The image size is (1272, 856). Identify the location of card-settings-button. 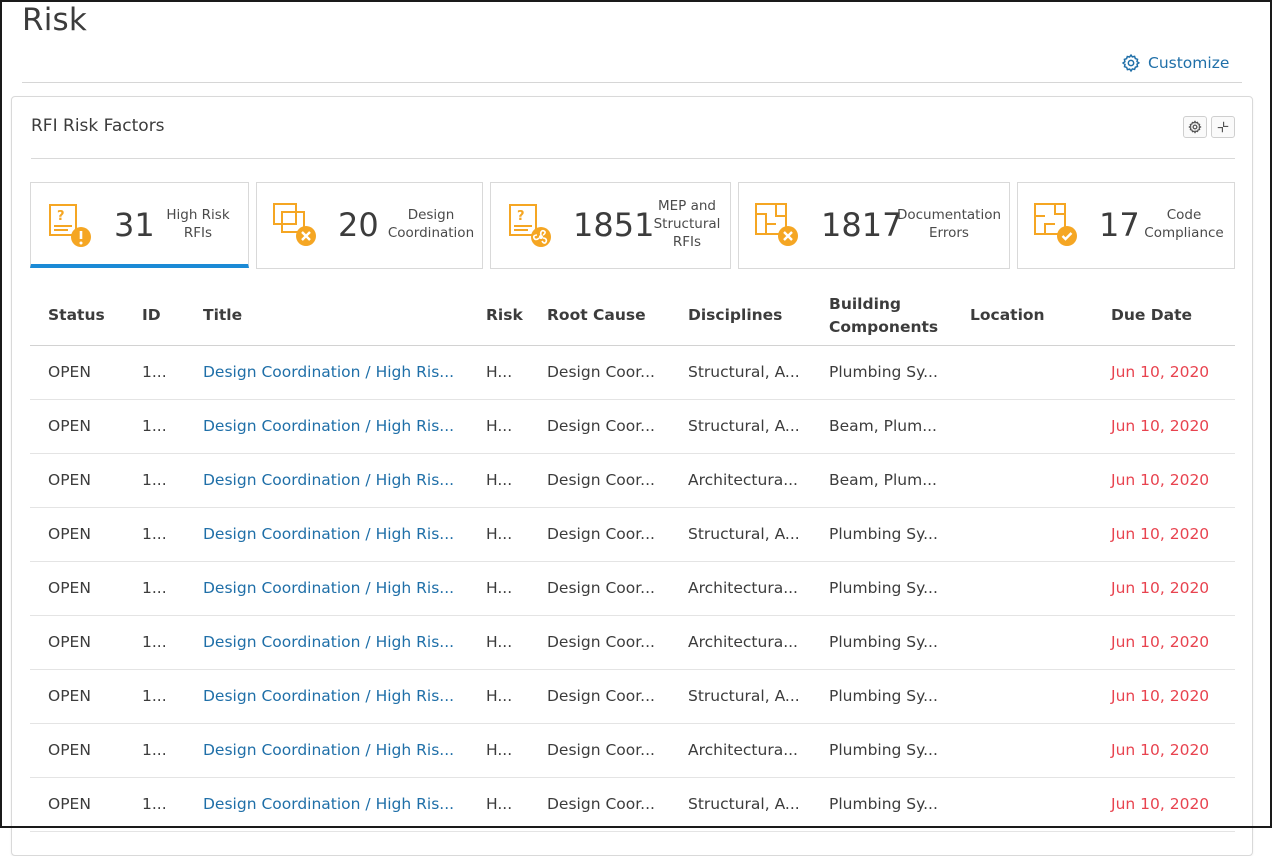
(1195, 127).